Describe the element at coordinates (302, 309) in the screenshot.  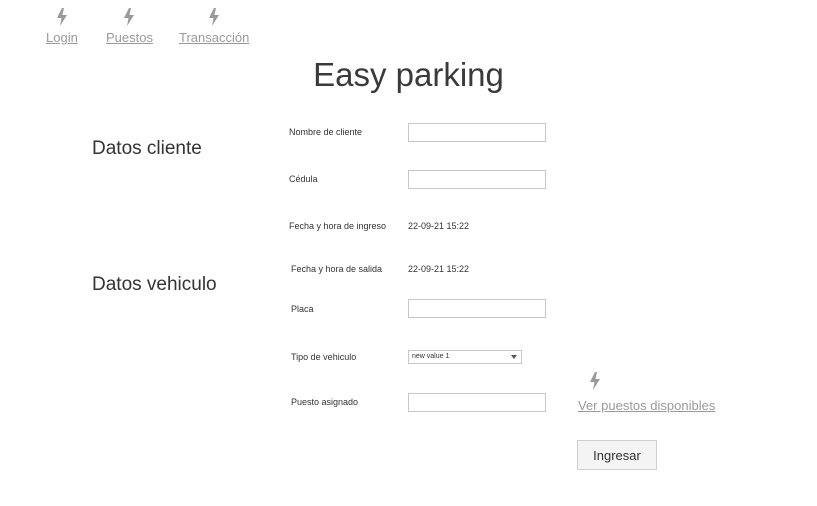
I see `placa-label: Placa` at that location.